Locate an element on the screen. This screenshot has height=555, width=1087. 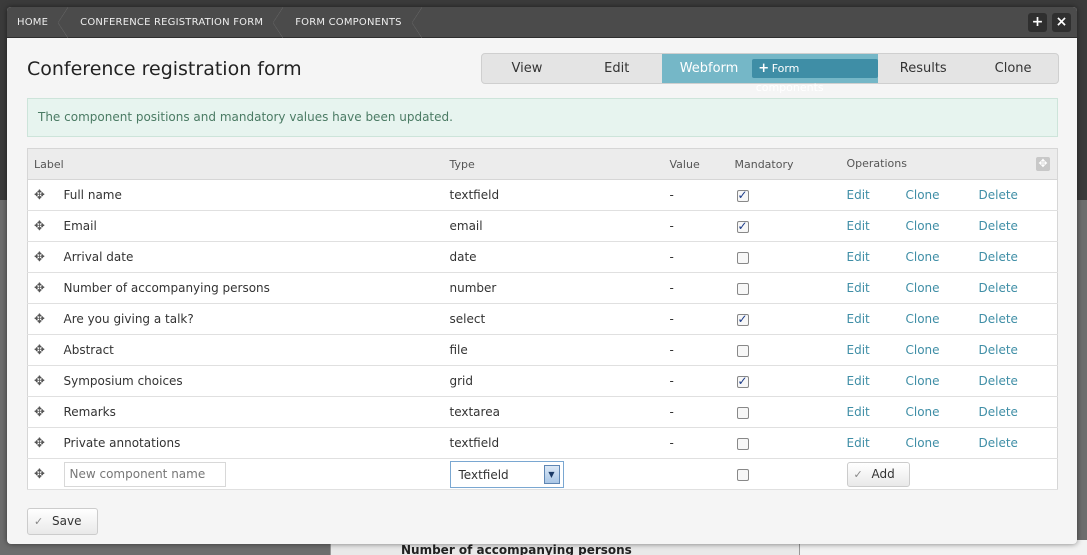
show-row-weights-icon: ✥ is located at coordinates (1043, 164).